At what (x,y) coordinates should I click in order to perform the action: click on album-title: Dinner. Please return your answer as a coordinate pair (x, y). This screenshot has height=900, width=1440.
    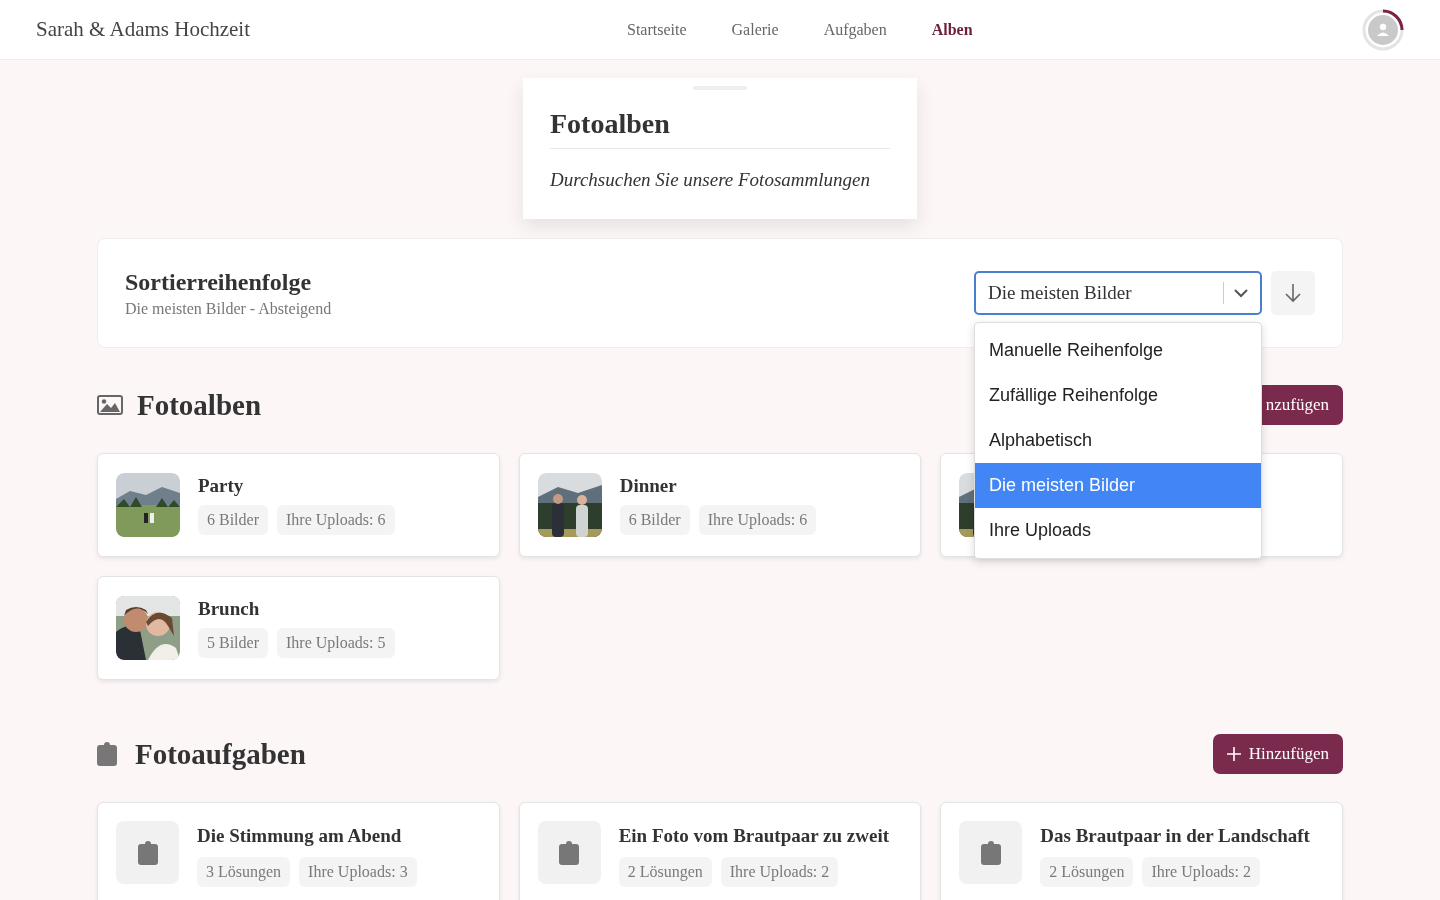
    Looking at the image, I should click on (648, 486).